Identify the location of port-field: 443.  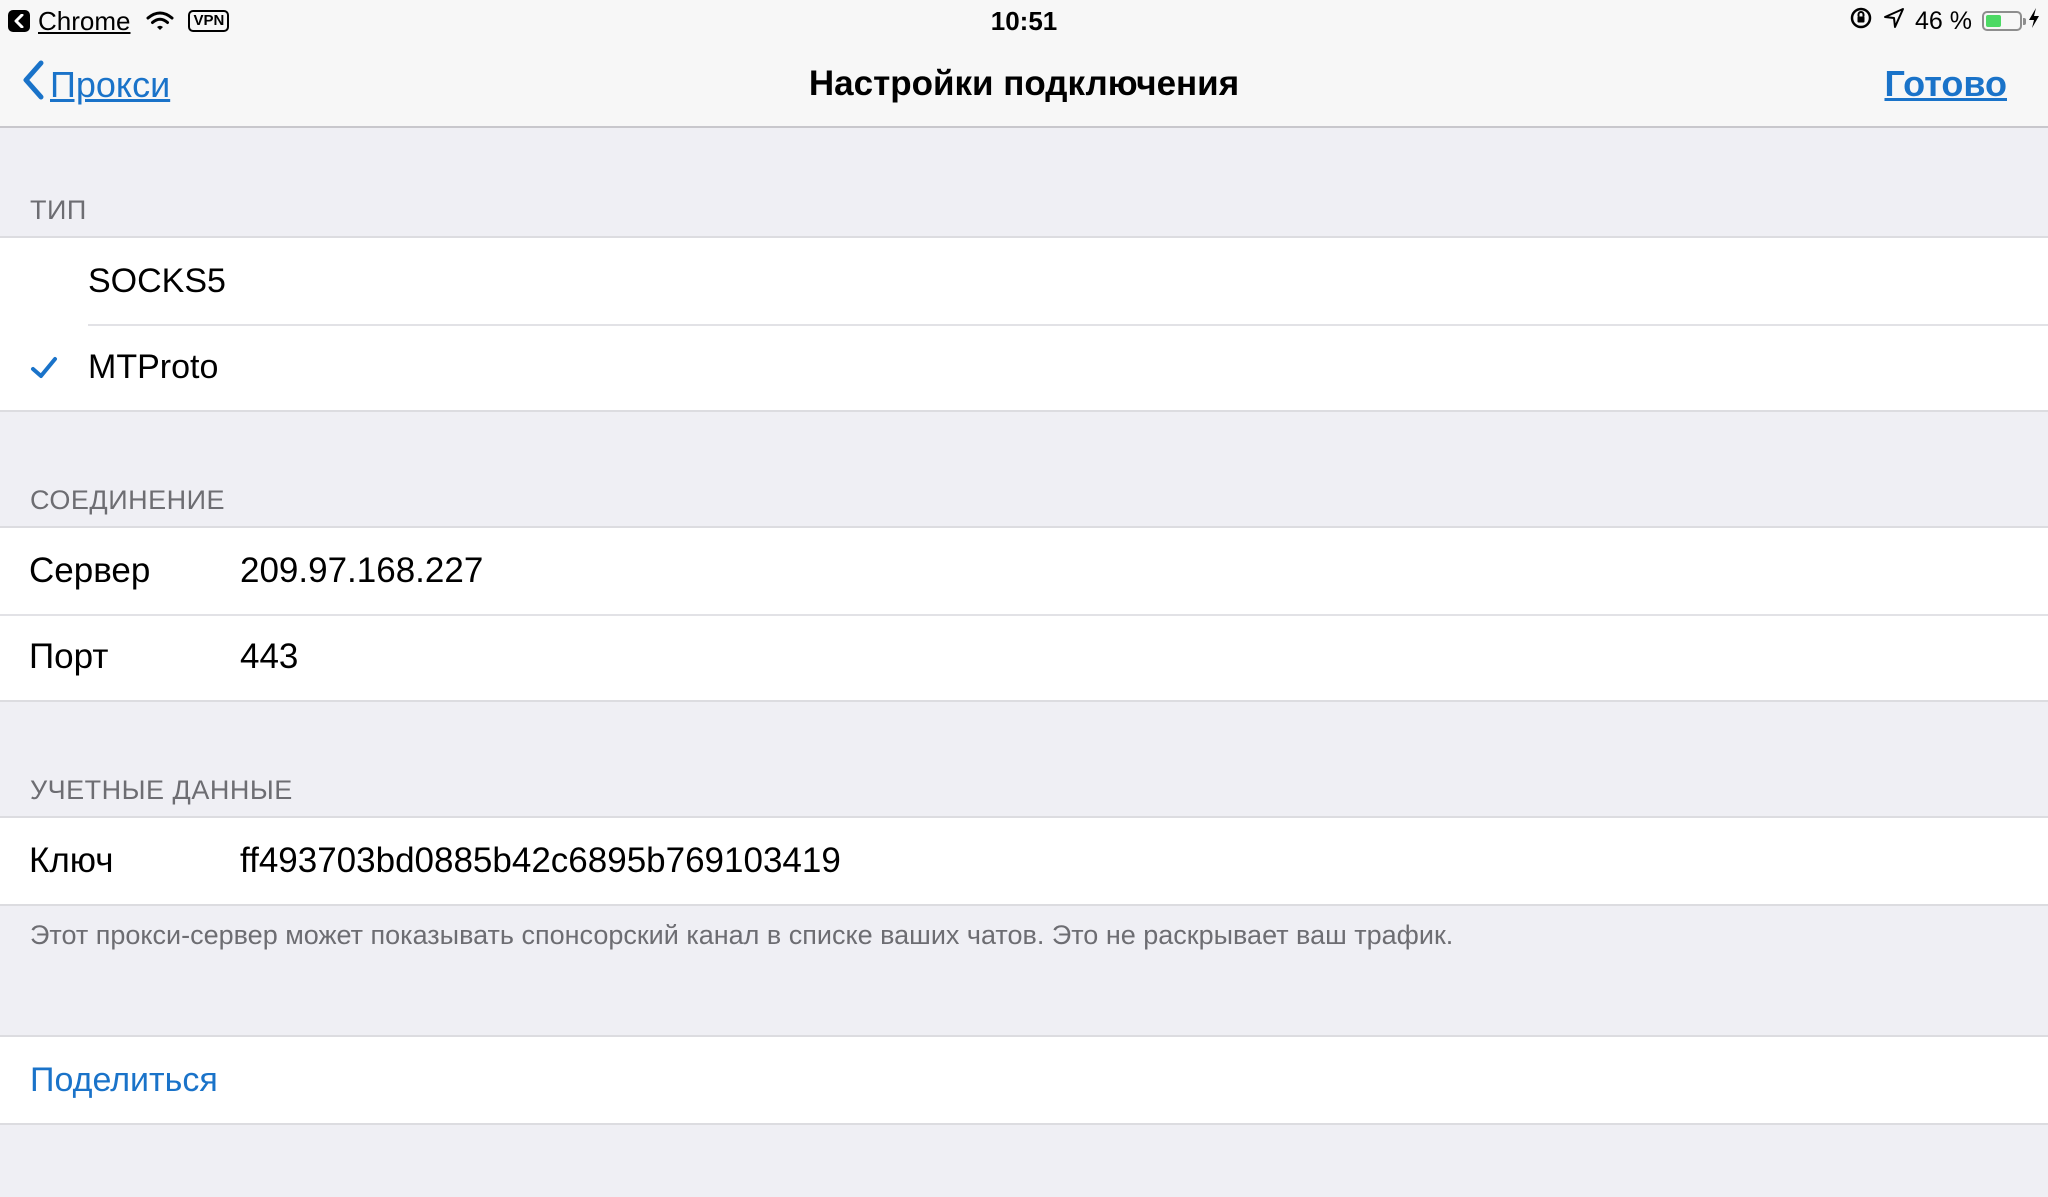
(269, 657).